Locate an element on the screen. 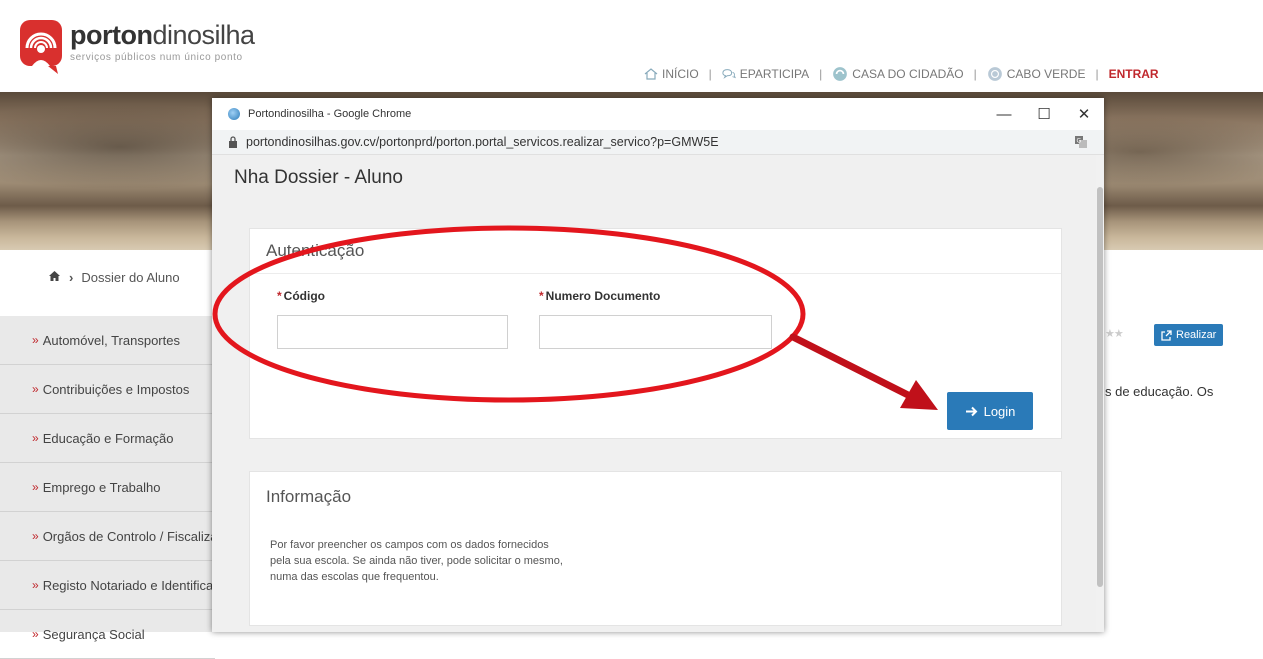 The width and height of the screenshot is (1263, 659). info-heading: Informação is located at coordinates (309, 496).